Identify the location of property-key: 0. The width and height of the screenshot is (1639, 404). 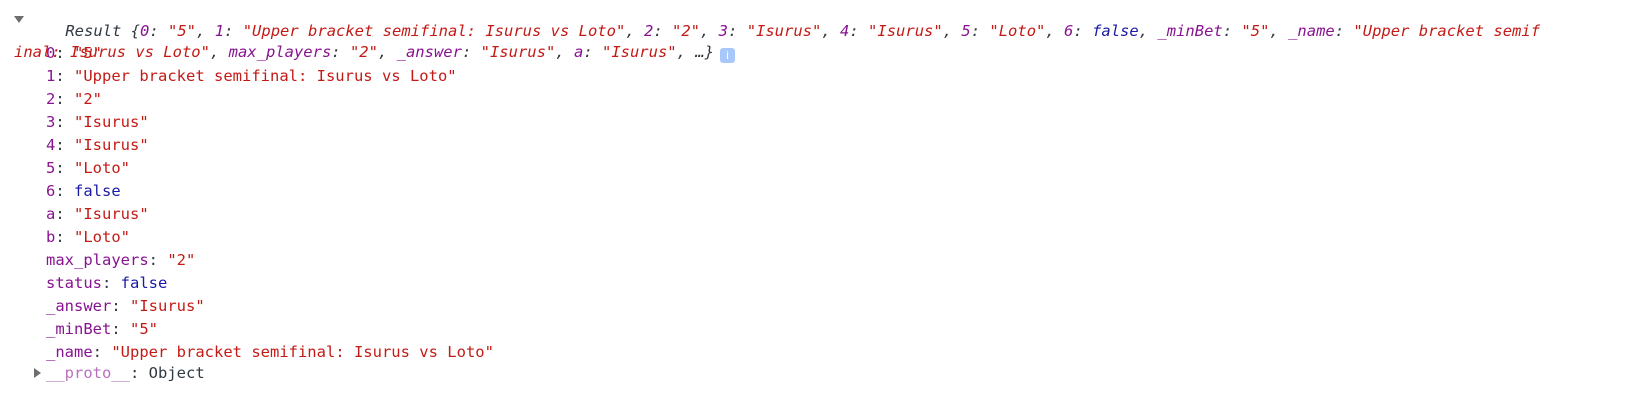
(51, 53).